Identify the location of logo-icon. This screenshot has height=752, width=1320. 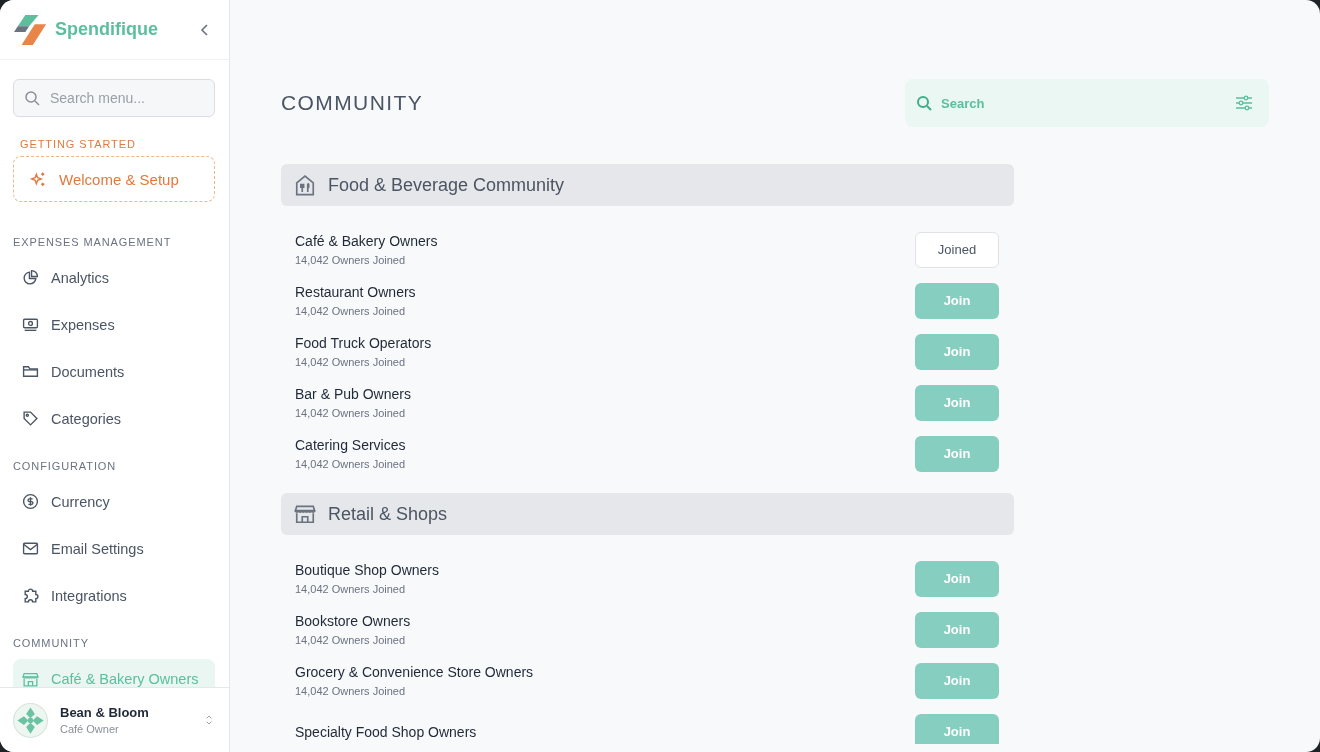
(31, 29).